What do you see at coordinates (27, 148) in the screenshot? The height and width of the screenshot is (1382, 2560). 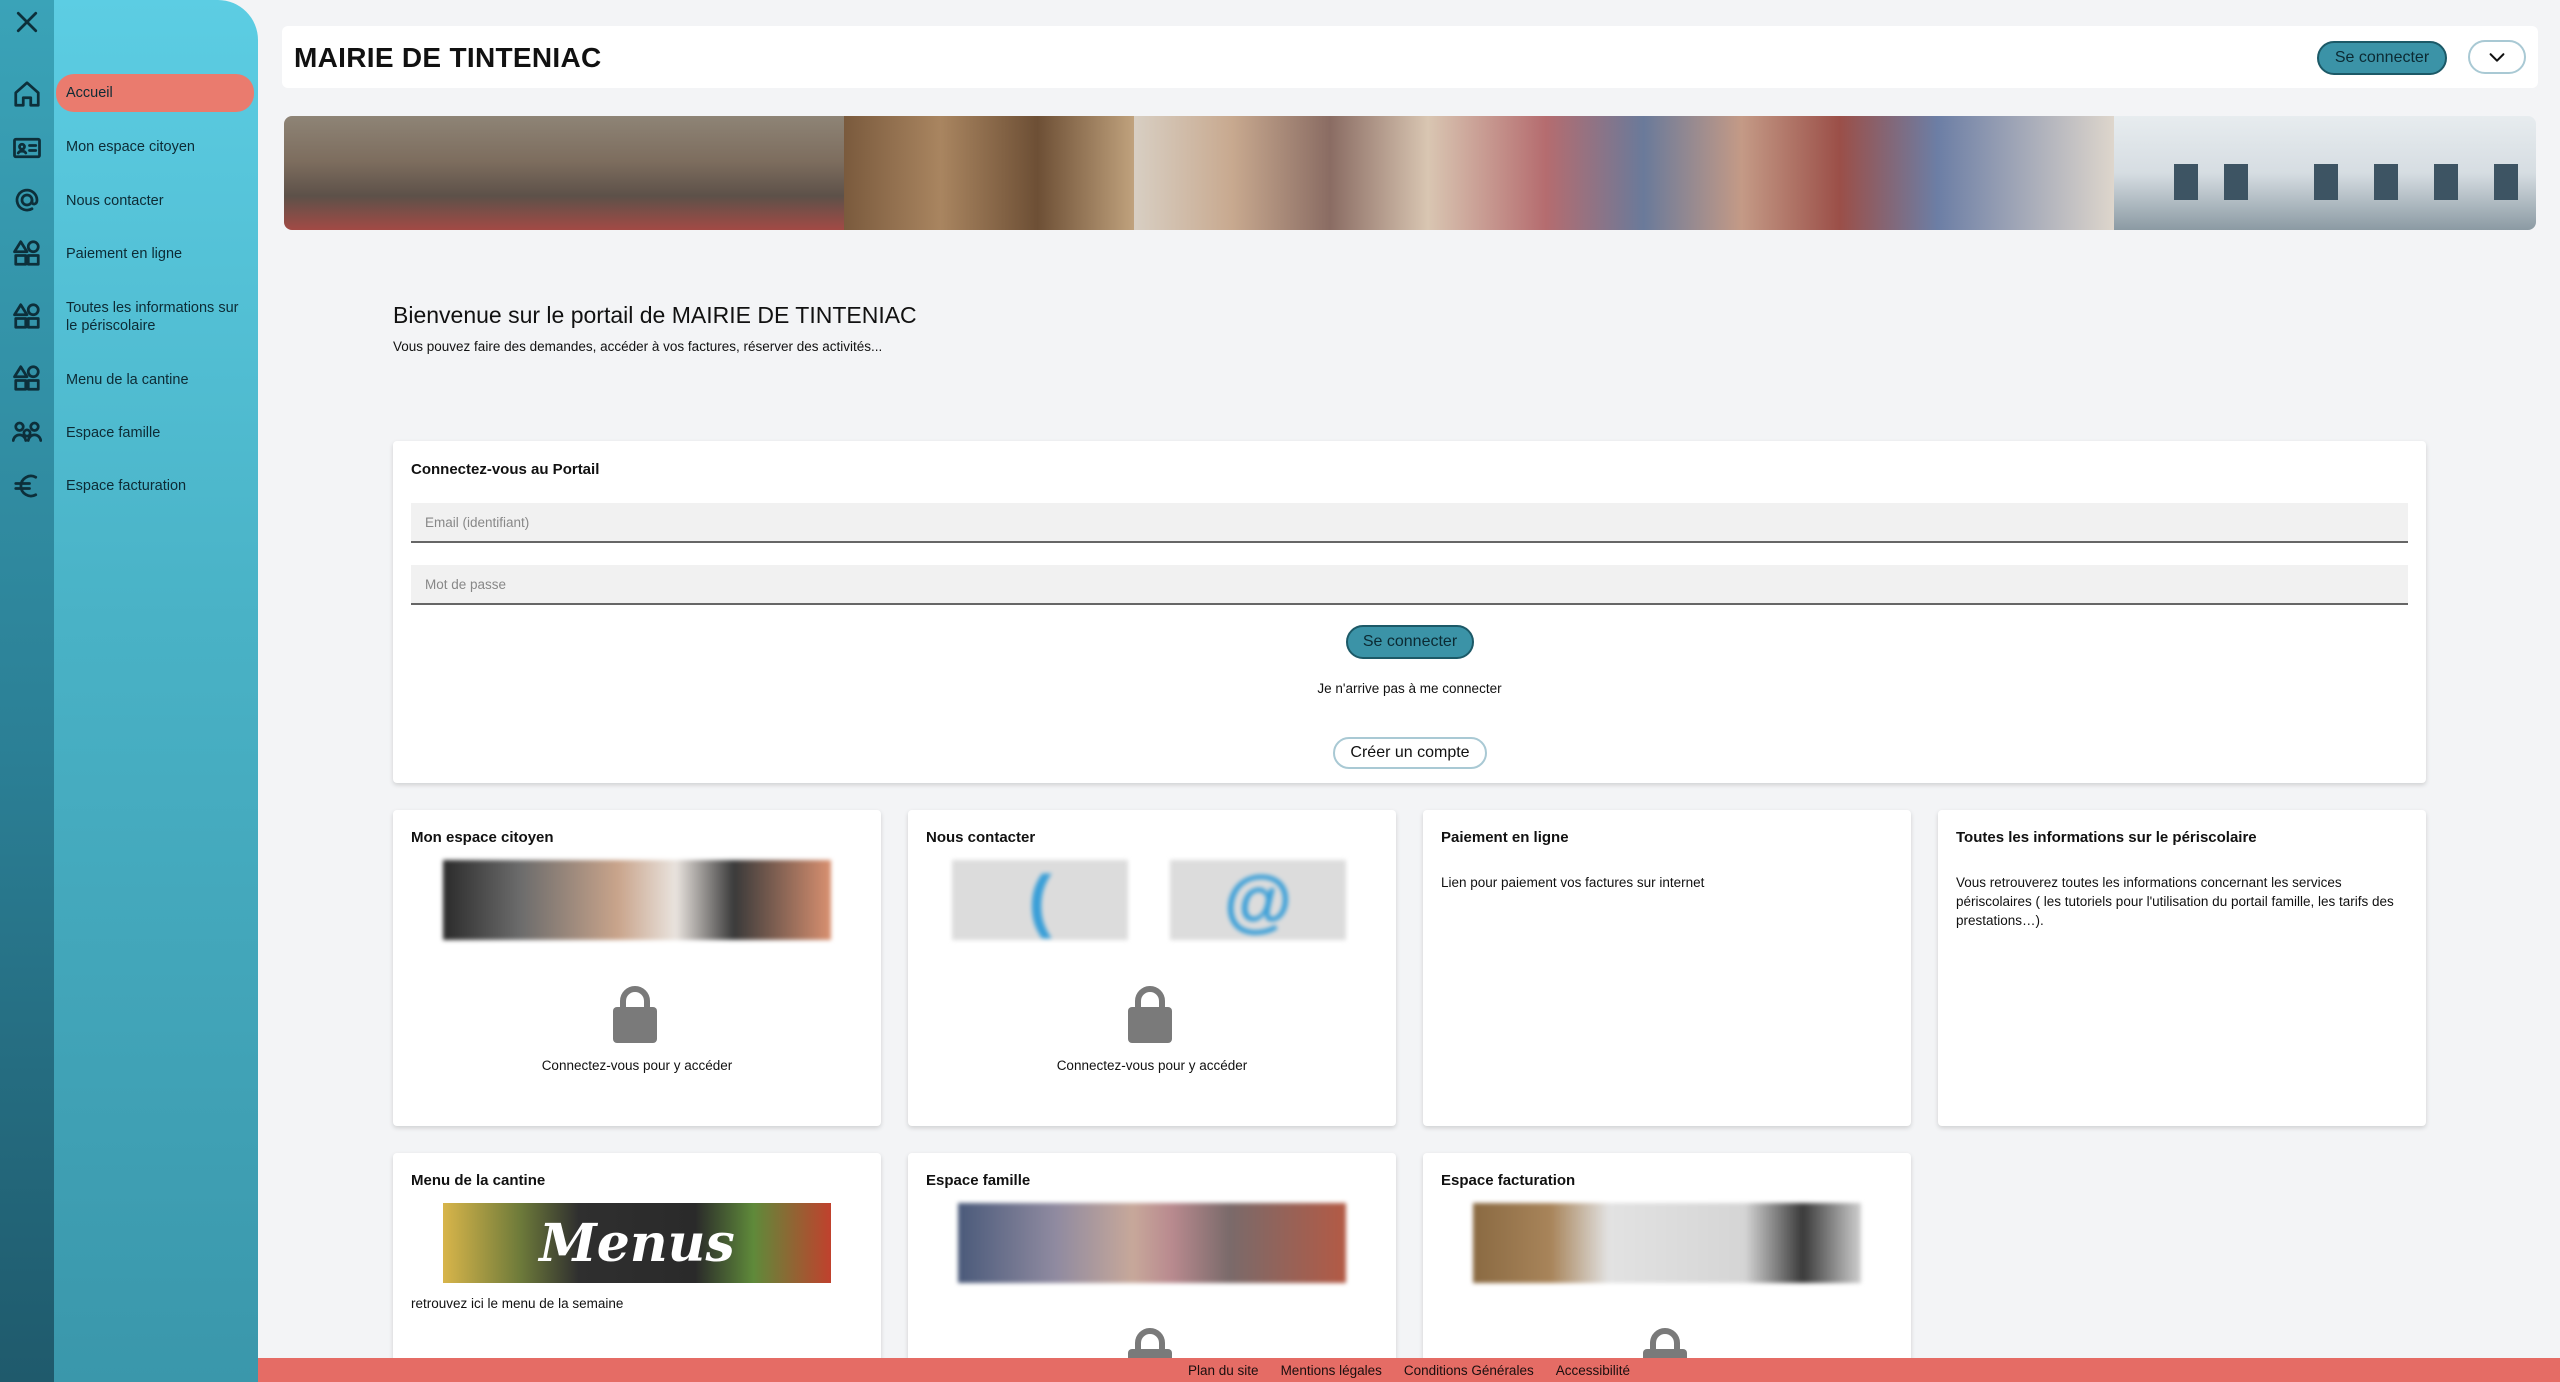 I see `id-card-icon` at bounding box center [27, 148].